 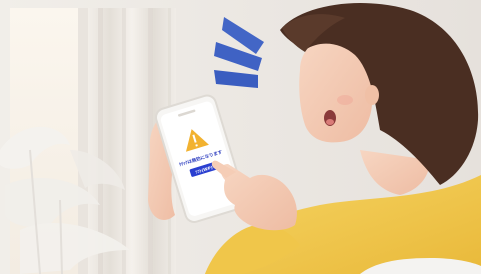 I want to click on ear, so click(x=372, y=95).